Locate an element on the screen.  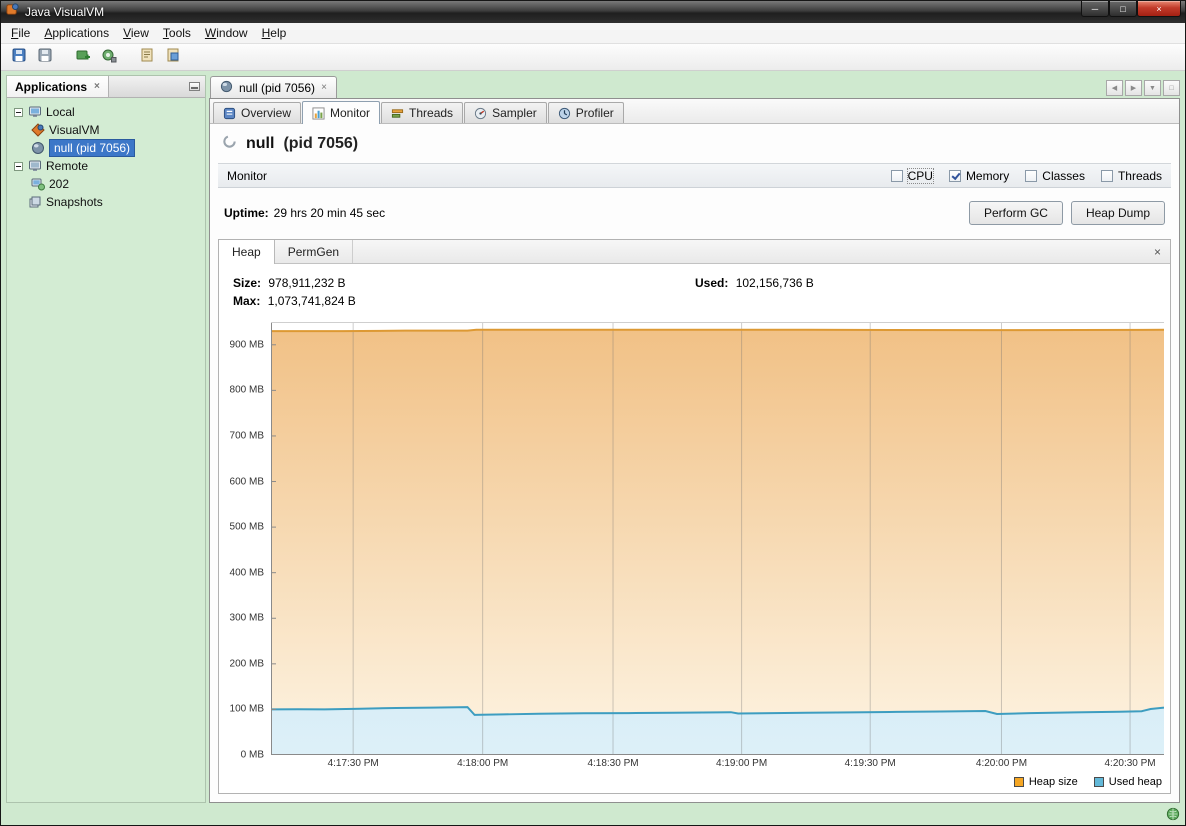
tree-item-visualvm: VisualVM is located at coordinates (106, 130).